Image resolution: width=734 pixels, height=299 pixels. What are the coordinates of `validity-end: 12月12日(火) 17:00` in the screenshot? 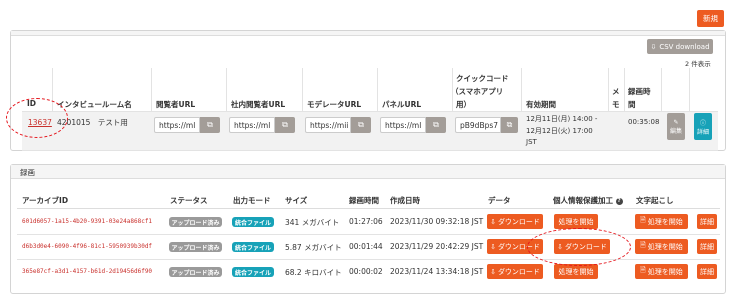 It's located at (559, 131).